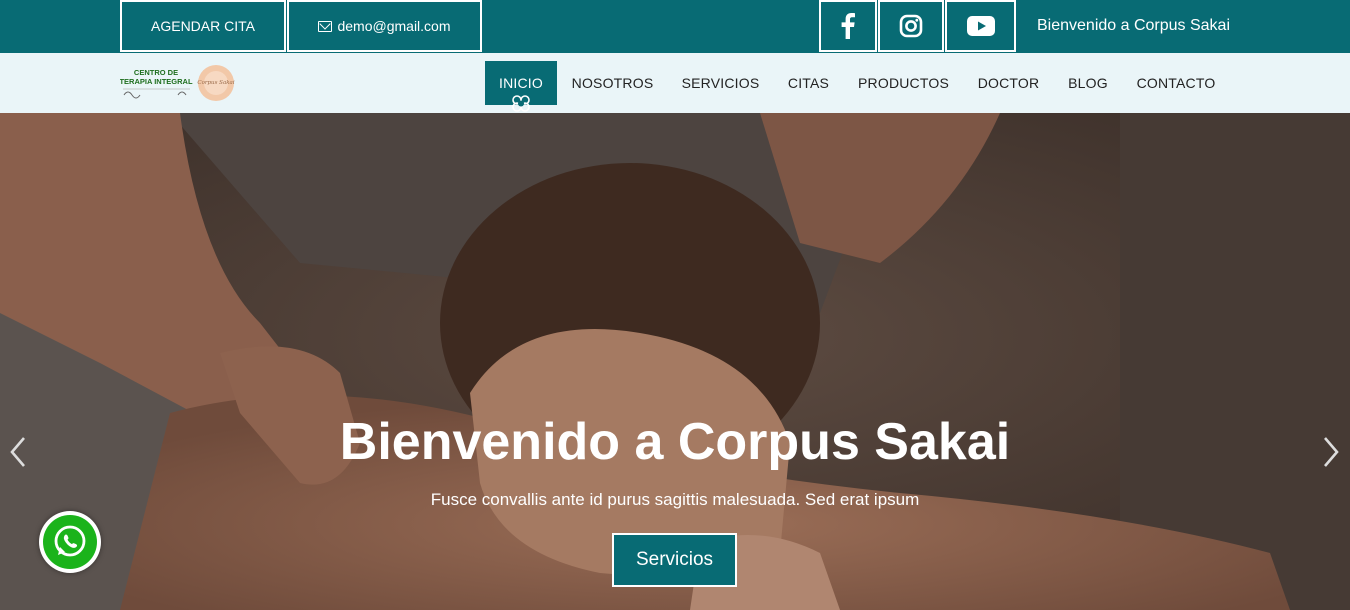  Describe the element at coordinates (394, 26) in the screenshot. I see `email-text: demo@gmail.com` at that location.